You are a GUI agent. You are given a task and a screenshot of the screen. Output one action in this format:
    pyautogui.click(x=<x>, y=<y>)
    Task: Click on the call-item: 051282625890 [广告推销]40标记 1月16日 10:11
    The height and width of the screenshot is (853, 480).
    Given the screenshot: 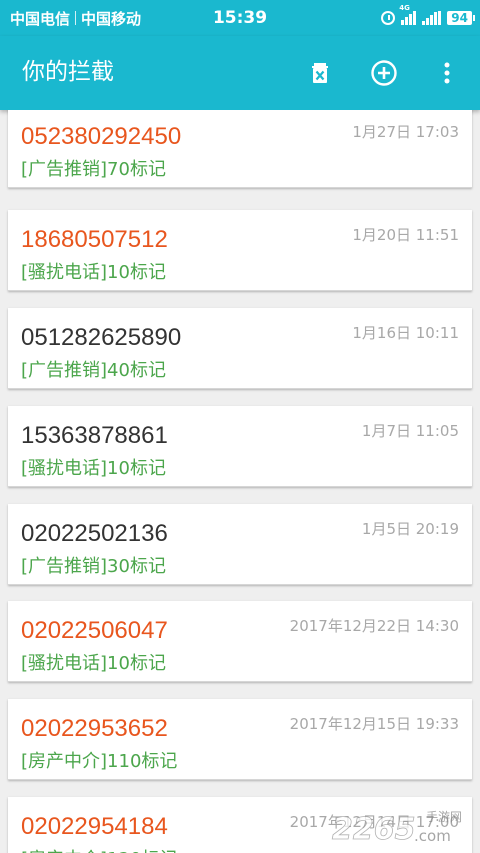 What is the action you would take?
    pyautogui.click(x=240, y=348)
    